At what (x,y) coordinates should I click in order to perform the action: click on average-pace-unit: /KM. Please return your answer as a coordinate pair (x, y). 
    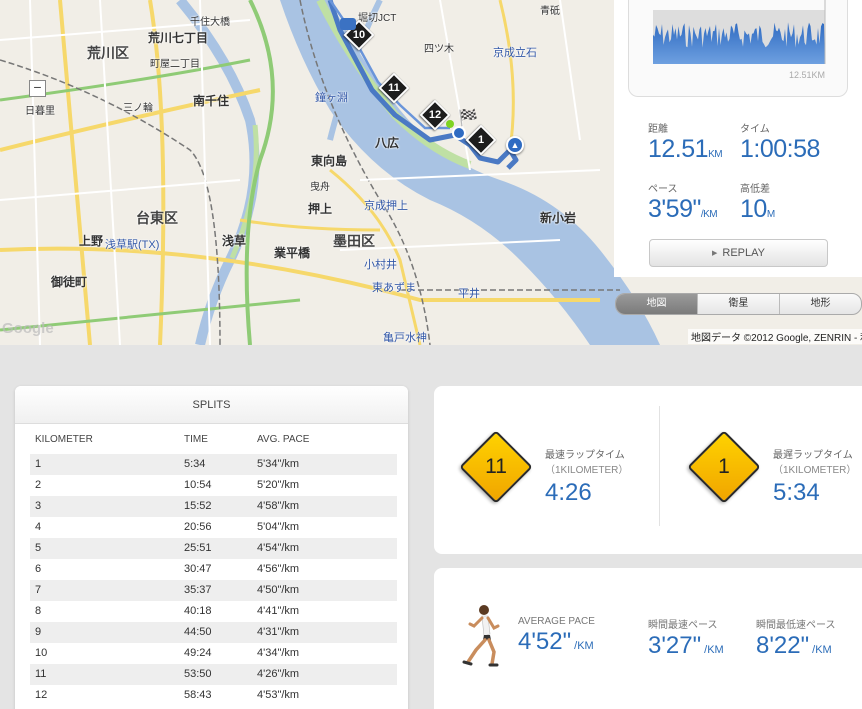
    Looking at the image, I should click on (584, 646).